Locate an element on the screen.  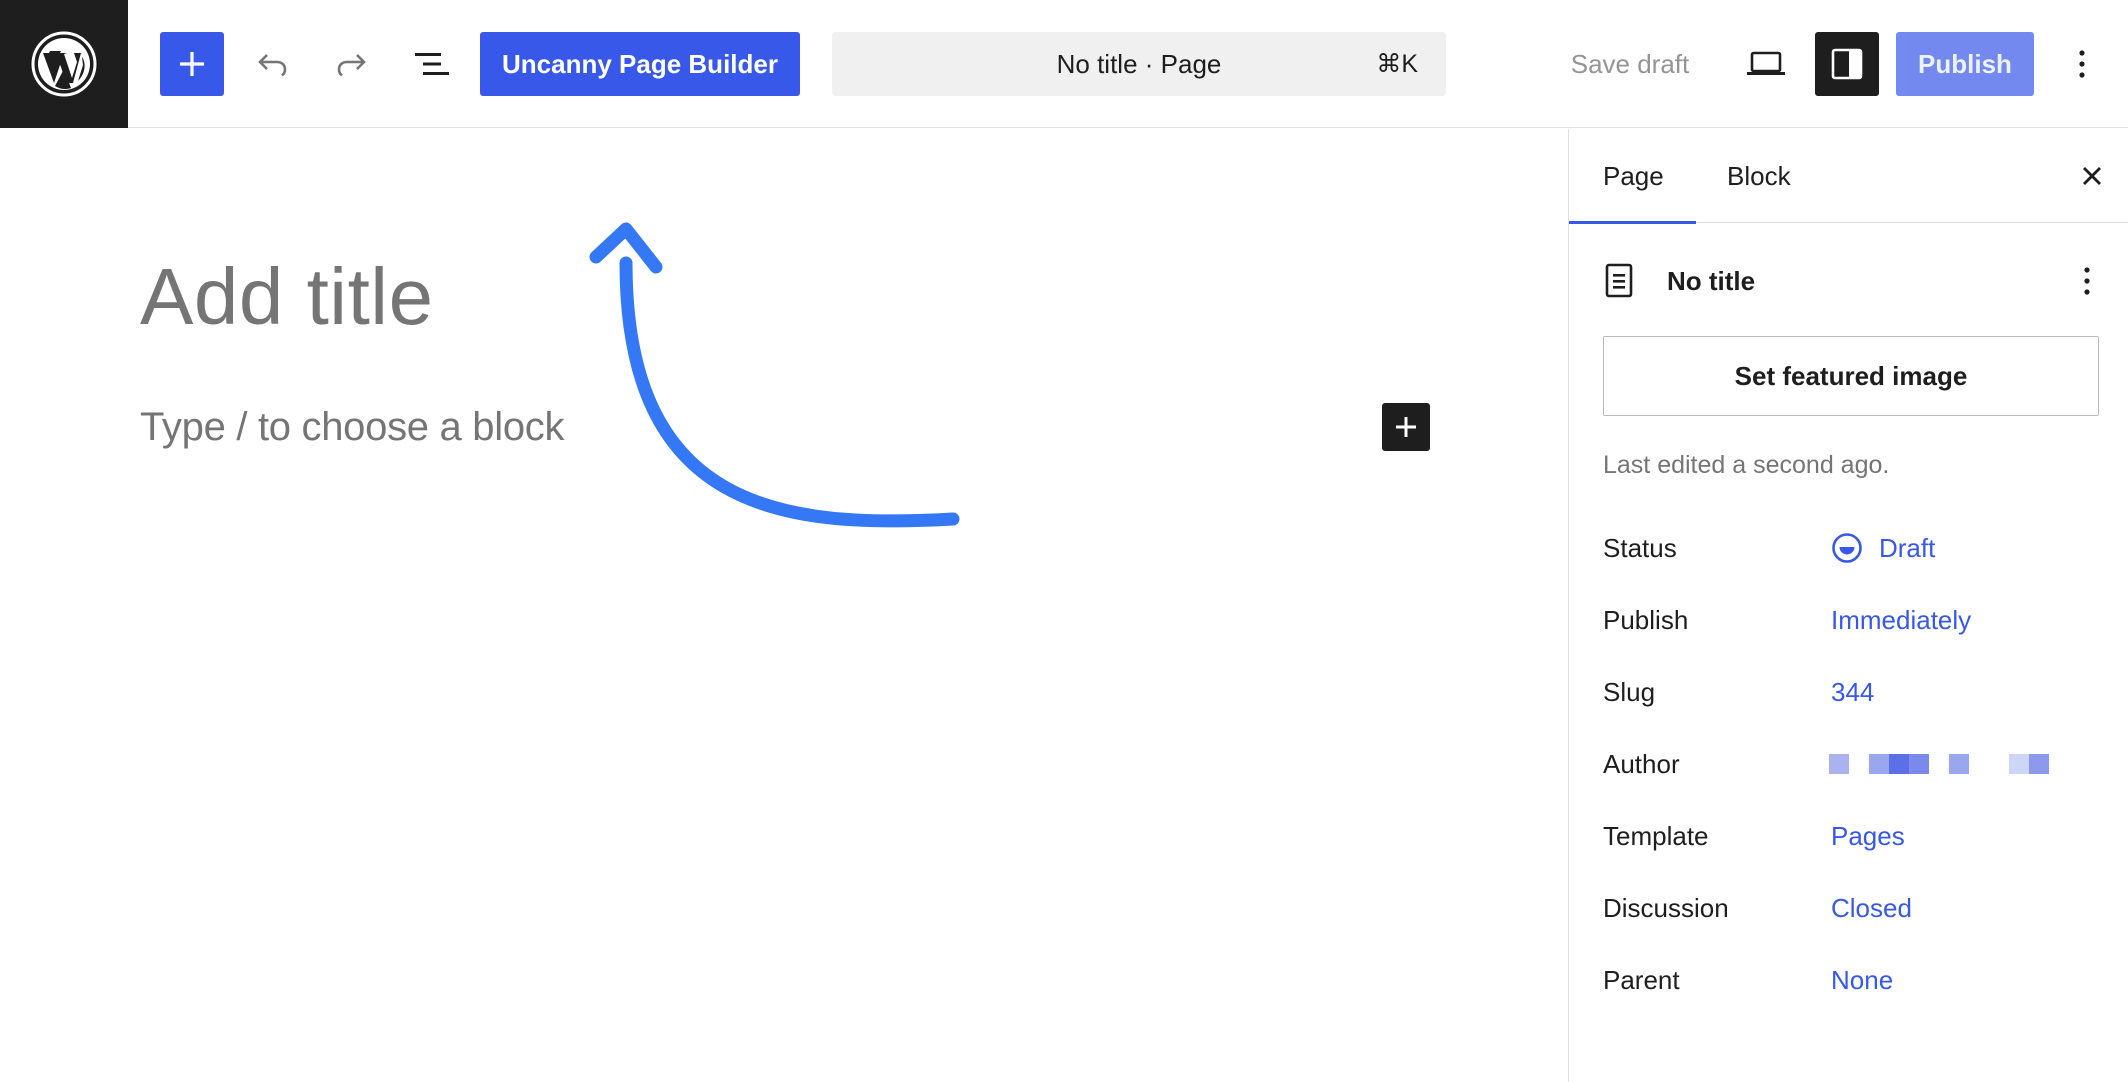
close-sidebar-button is located at coordinates (2092, 176).